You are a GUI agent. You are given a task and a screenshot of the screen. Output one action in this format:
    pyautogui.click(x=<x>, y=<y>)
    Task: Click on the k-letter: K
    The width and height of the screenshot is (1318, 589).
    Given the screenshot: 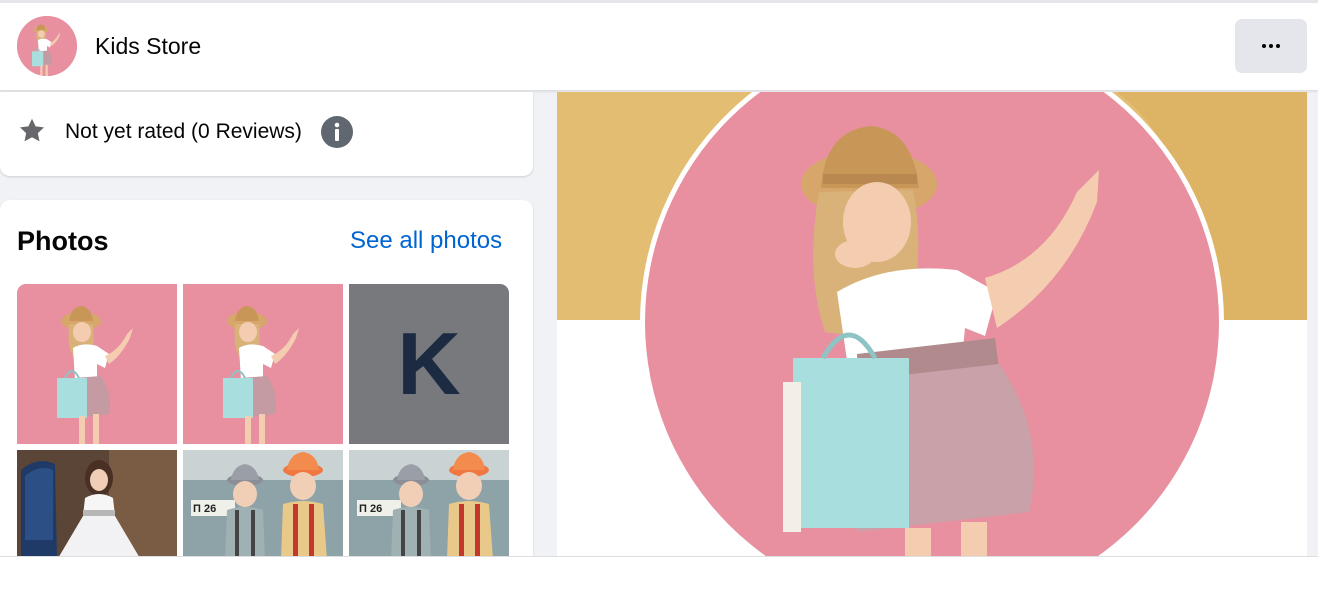 What is the action you would take?
    pyautogui.click(x=429, y=363)
    